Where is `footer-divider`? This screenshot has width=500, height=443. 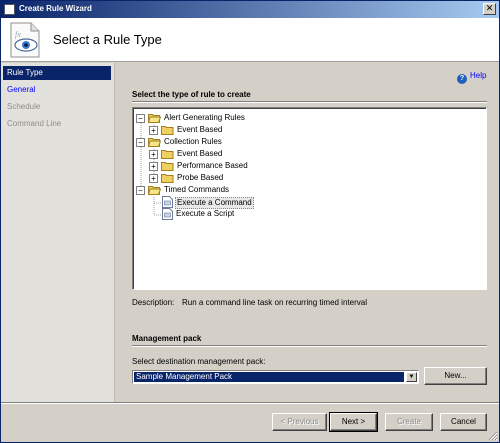
footer-divider is located at coordinates (250, 403).